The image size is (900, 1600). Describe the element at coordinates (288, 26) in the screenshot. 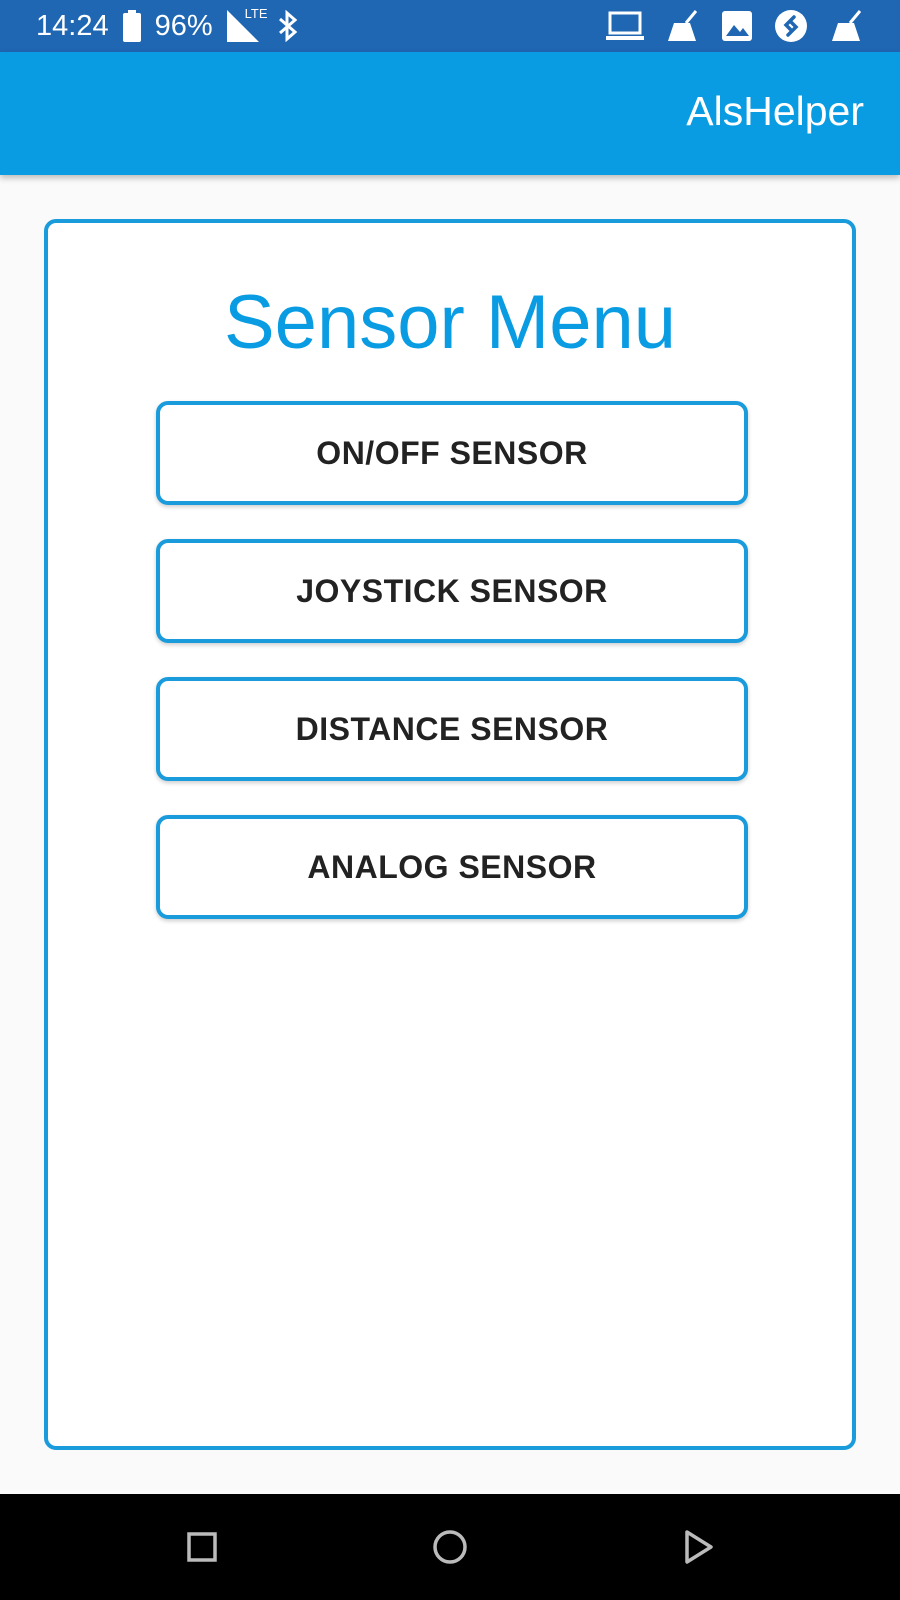

I see `bluetooth-icon` at that location.